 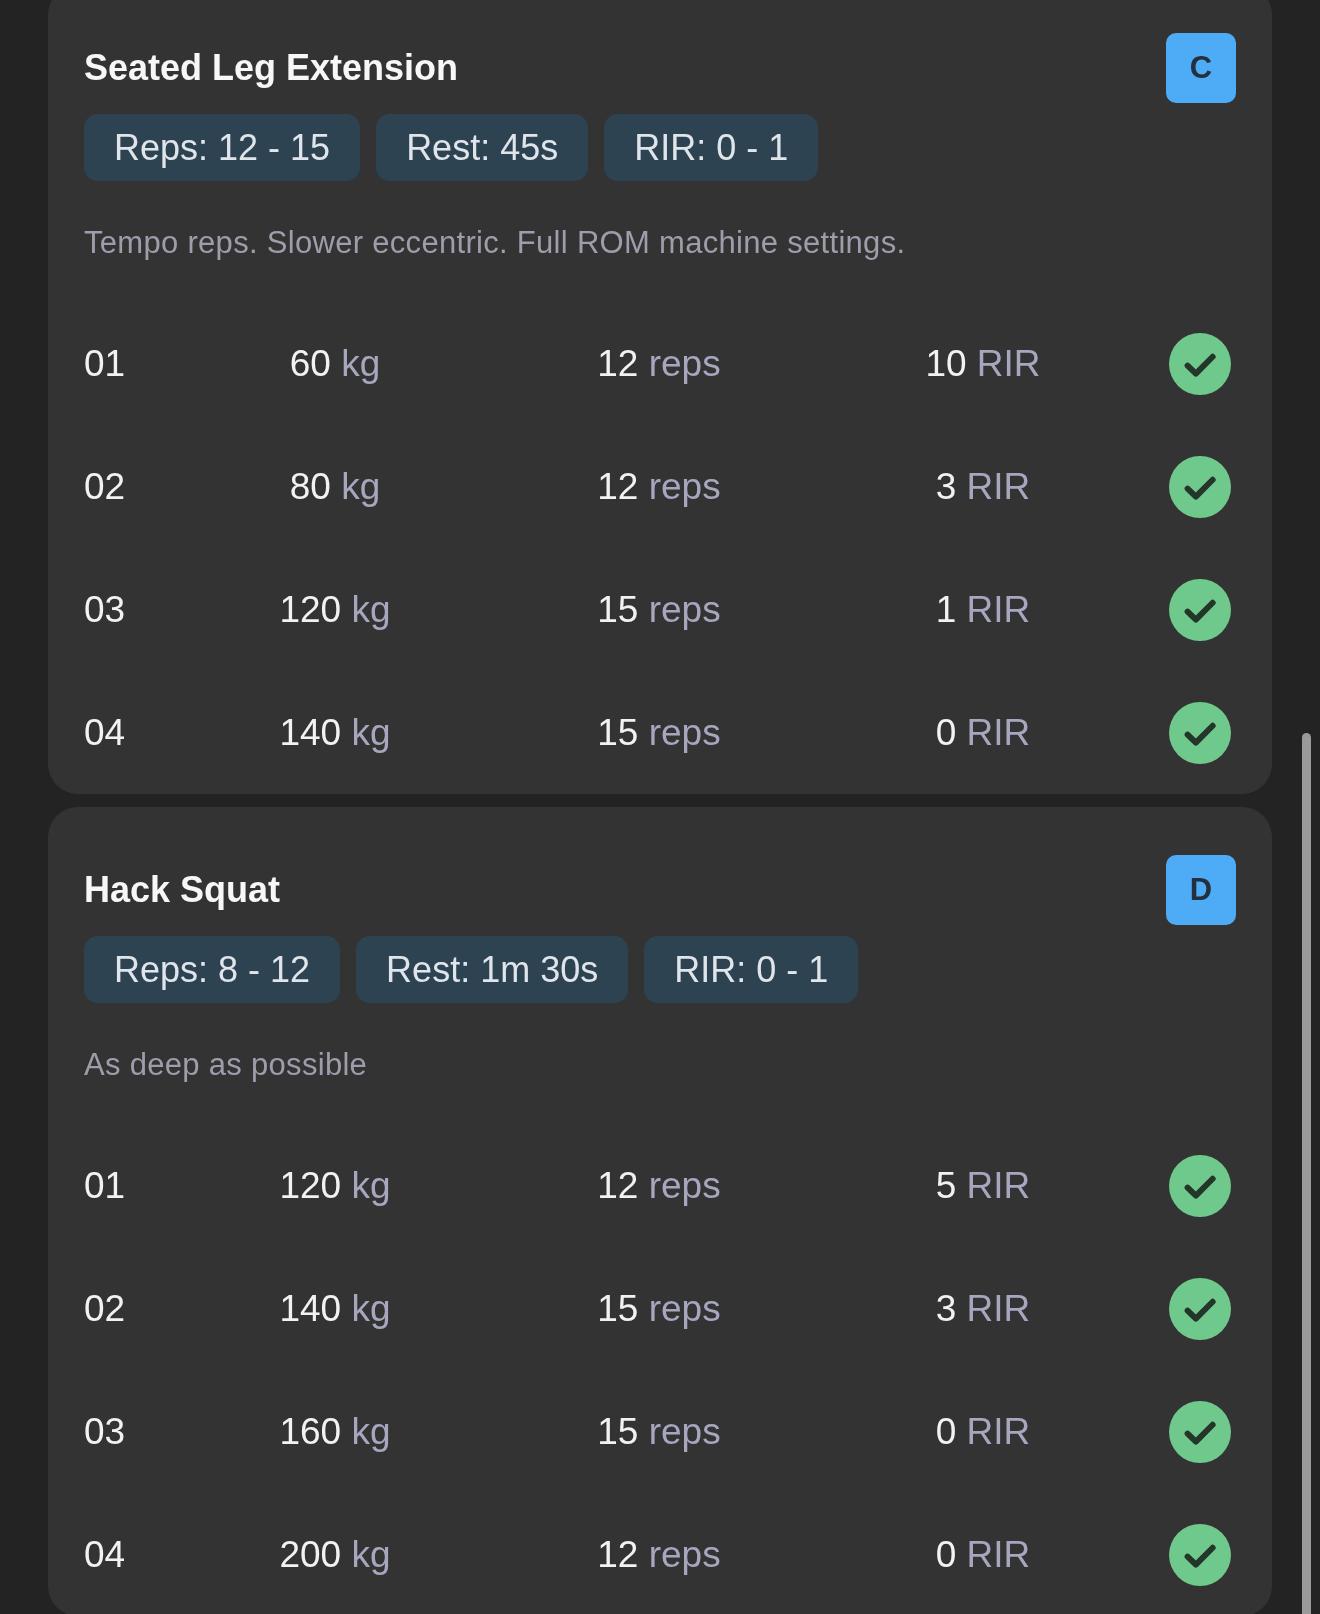 What do you see at coordinates (335, 486) in the screenshot?
I see `weight-value: 80 kg` at bounding box center [335, 486].